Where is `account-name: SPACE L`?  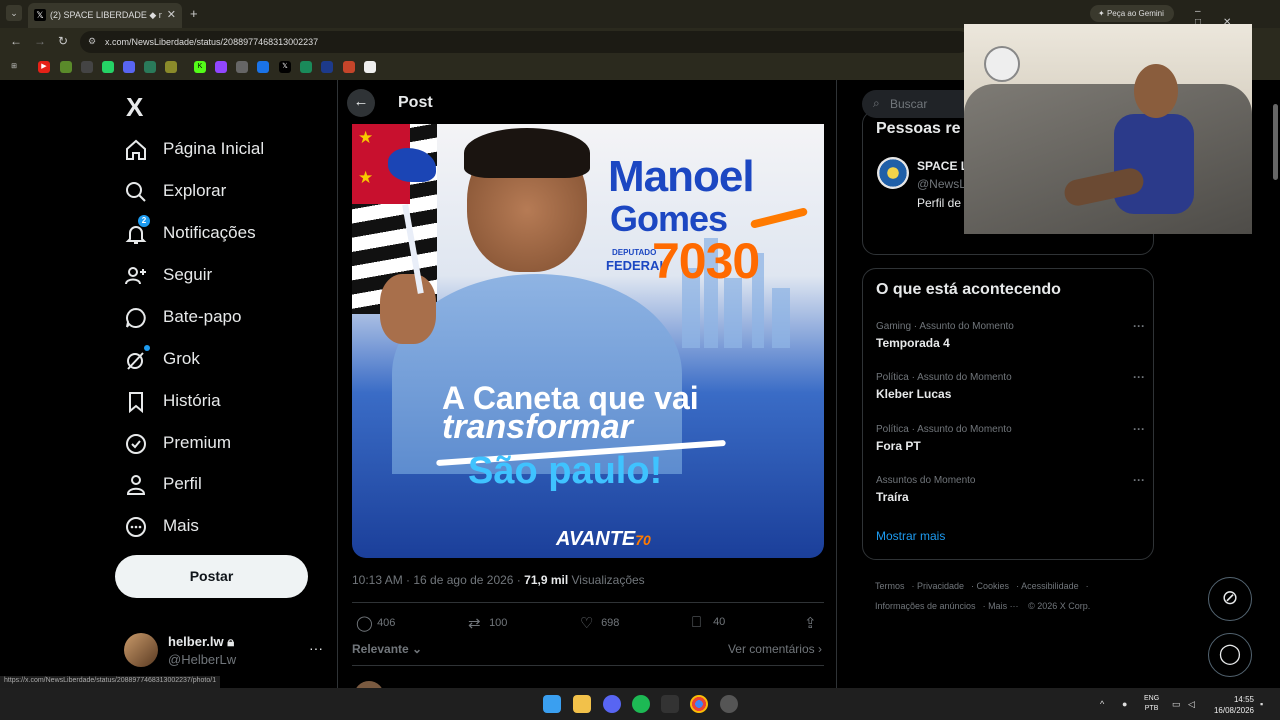 account-name: SPACE L is located at coordinates (942, 166).